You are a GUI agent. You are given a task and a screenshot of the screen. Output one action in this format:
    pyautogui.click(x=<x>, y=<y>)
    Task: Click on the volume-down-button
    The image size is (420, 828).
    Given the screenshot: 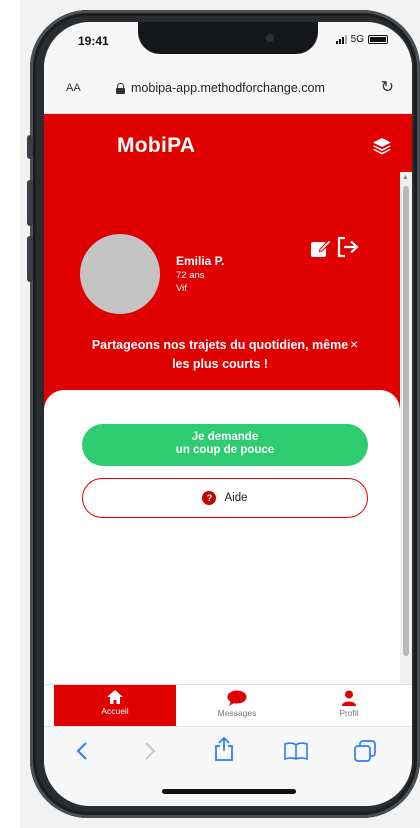 What is the action you would take?
    pyautogui.click(x=30, y=259)
    